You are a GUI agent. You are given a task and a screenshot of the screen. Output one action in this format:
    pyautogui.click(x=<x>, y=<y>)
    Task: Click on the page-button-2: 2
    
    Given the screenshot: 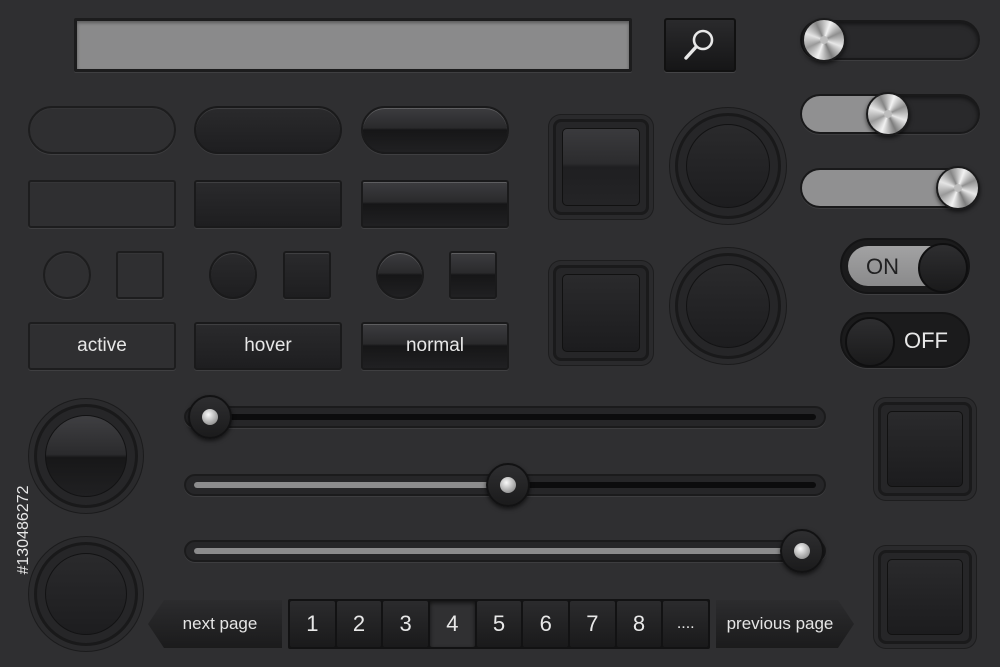 What is the action you would take?
    pyautogui.click(x=359, y=624)
    